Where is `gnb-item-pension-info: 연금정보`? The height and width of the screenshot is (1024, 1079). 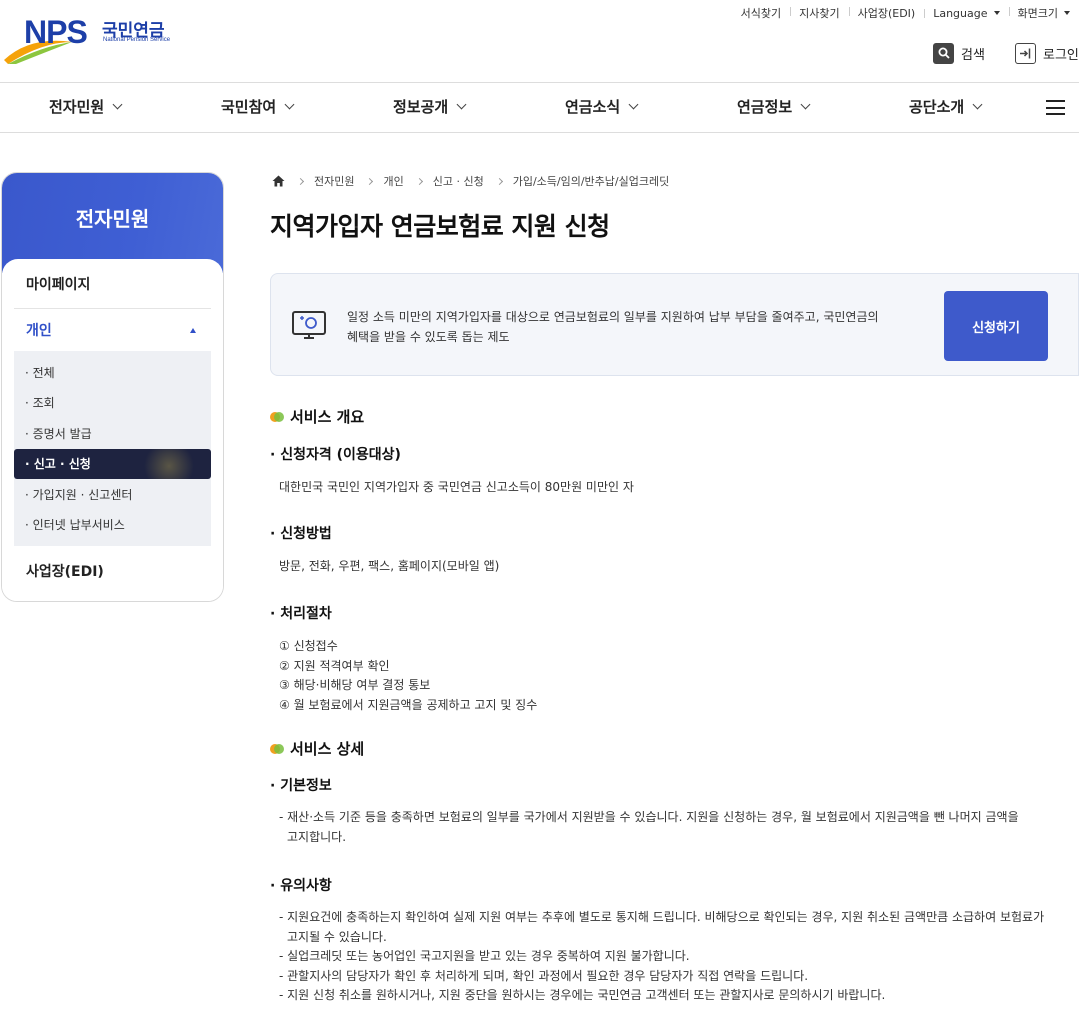
gnb-item-pension-info: 연금정보 is located at coordinates (774, 106).